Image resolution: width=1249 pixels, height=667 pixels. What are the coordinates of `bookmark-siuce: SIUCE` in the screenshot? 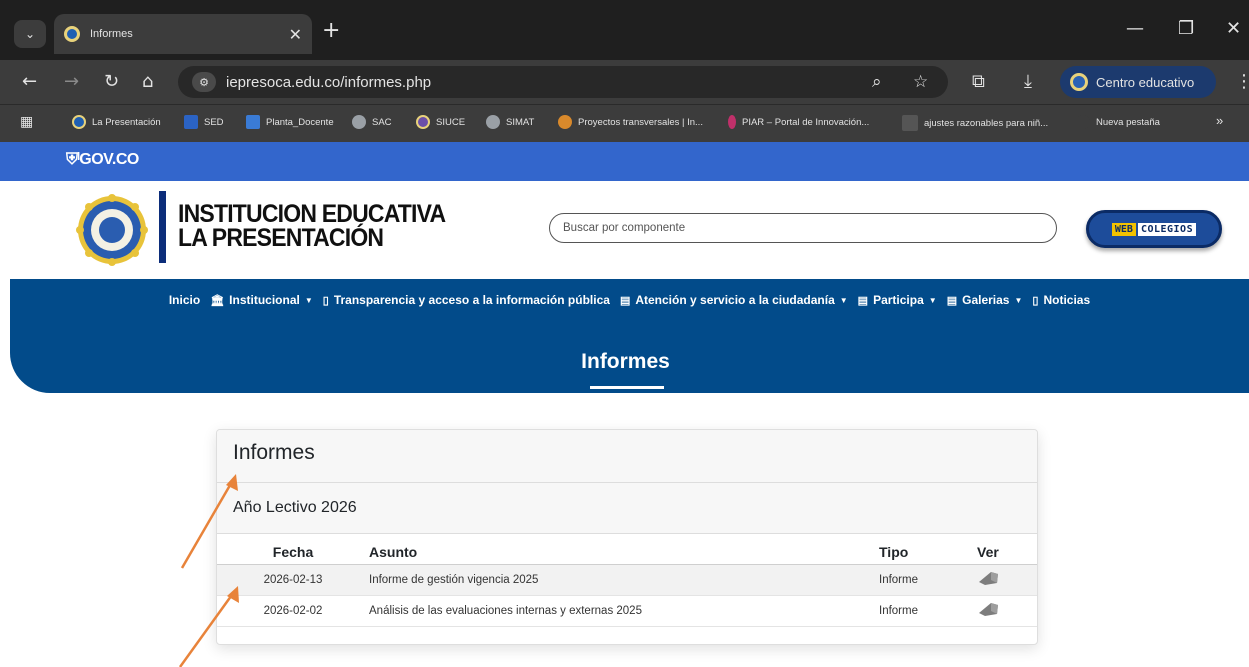 It's located at (440, 122).